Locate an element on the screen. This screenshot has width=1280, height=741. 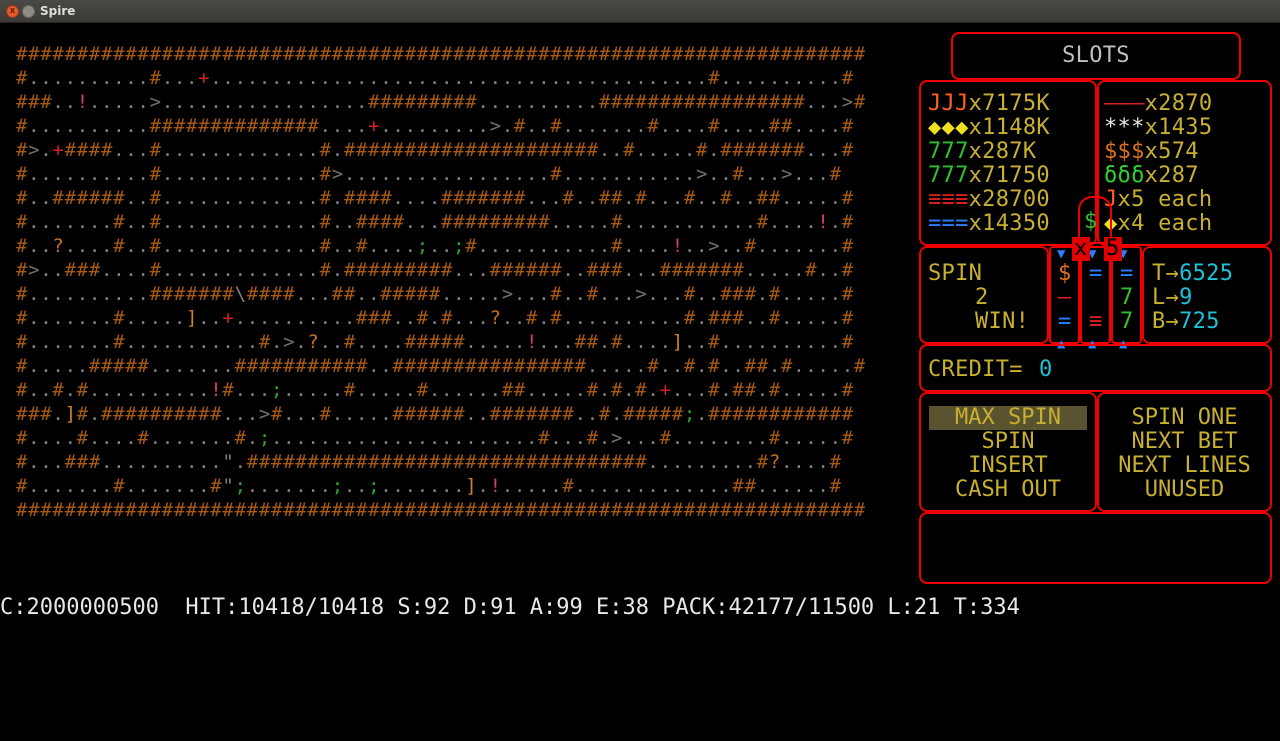
menu-unused: UNUSED is located at coordinates (1184, 490).